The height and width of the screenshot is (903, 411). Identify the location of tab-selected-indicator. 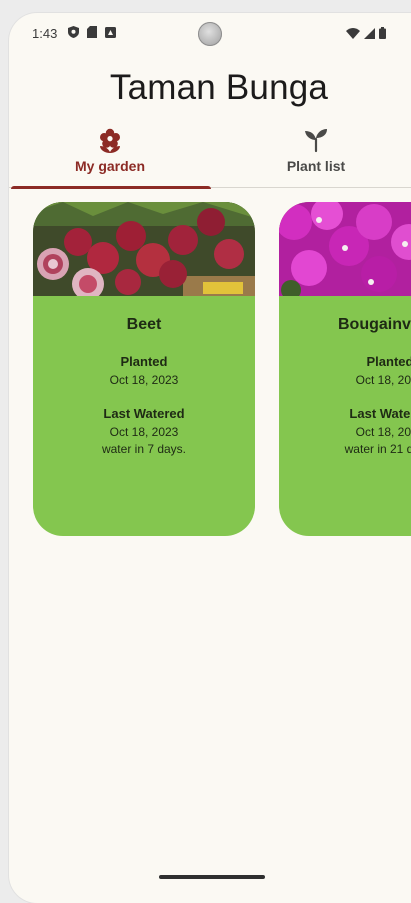
(111, 187).